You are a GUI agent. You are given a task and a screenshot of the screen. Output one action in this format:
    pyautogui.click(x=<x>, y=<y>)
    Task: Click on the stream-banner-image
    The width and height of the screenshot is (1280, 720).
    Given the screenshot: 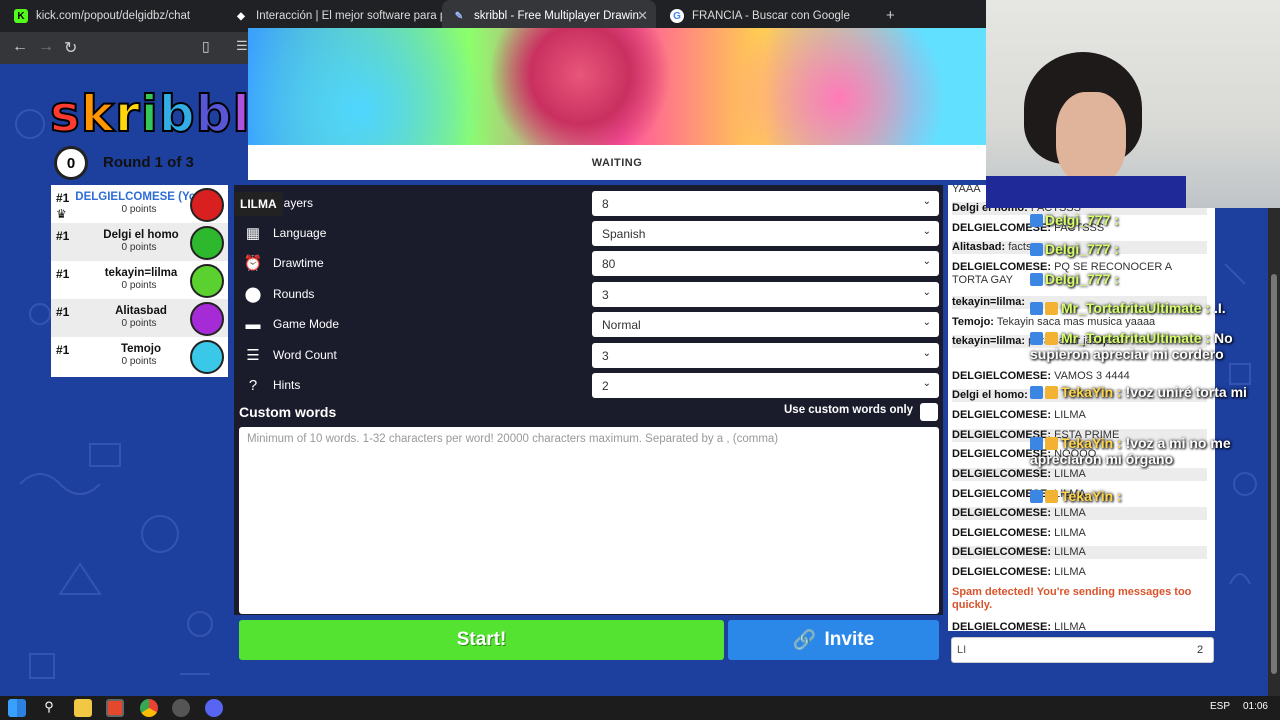 What is the action you would take?
    pyautogui.click(x=617, y=86)
    